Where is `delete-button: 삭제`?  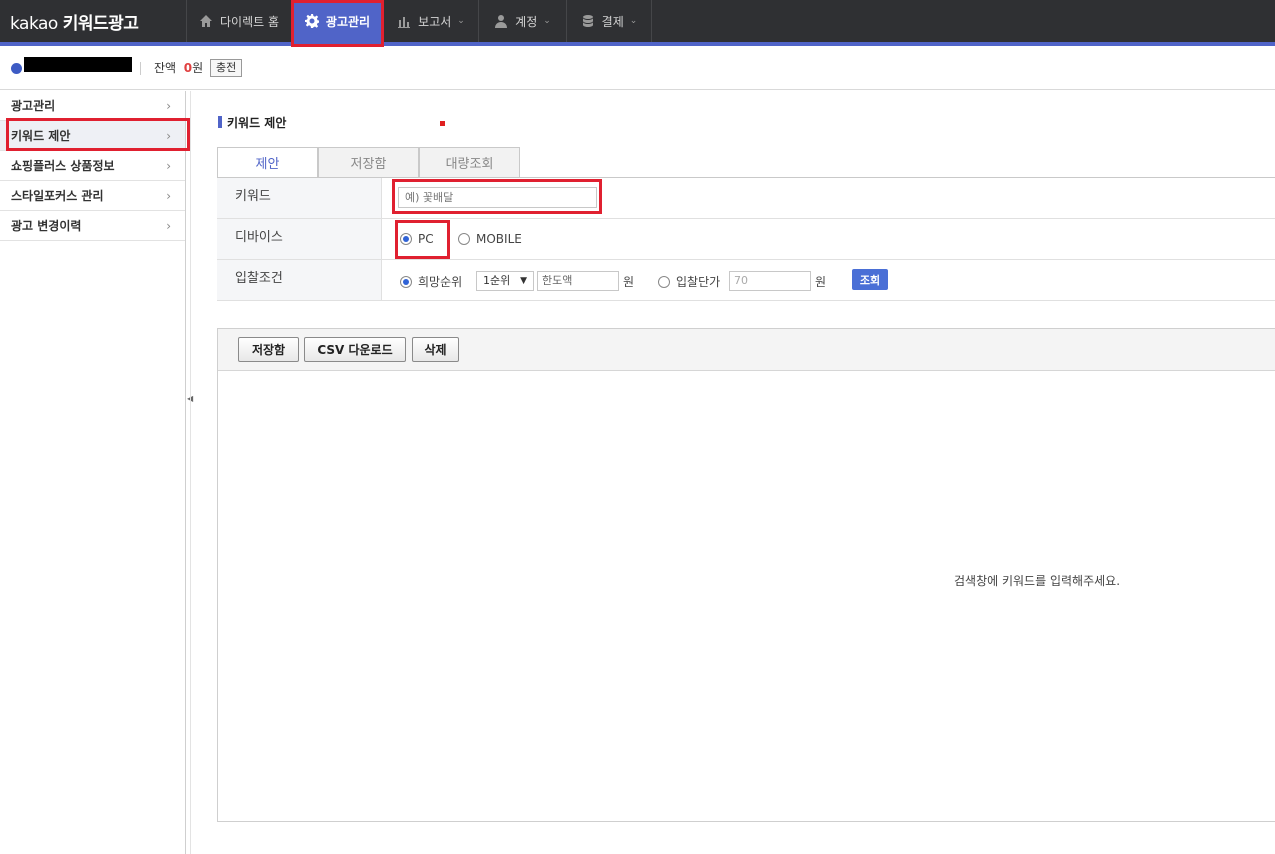
delete-button: 삭제 is located at coordinates (435, 349).